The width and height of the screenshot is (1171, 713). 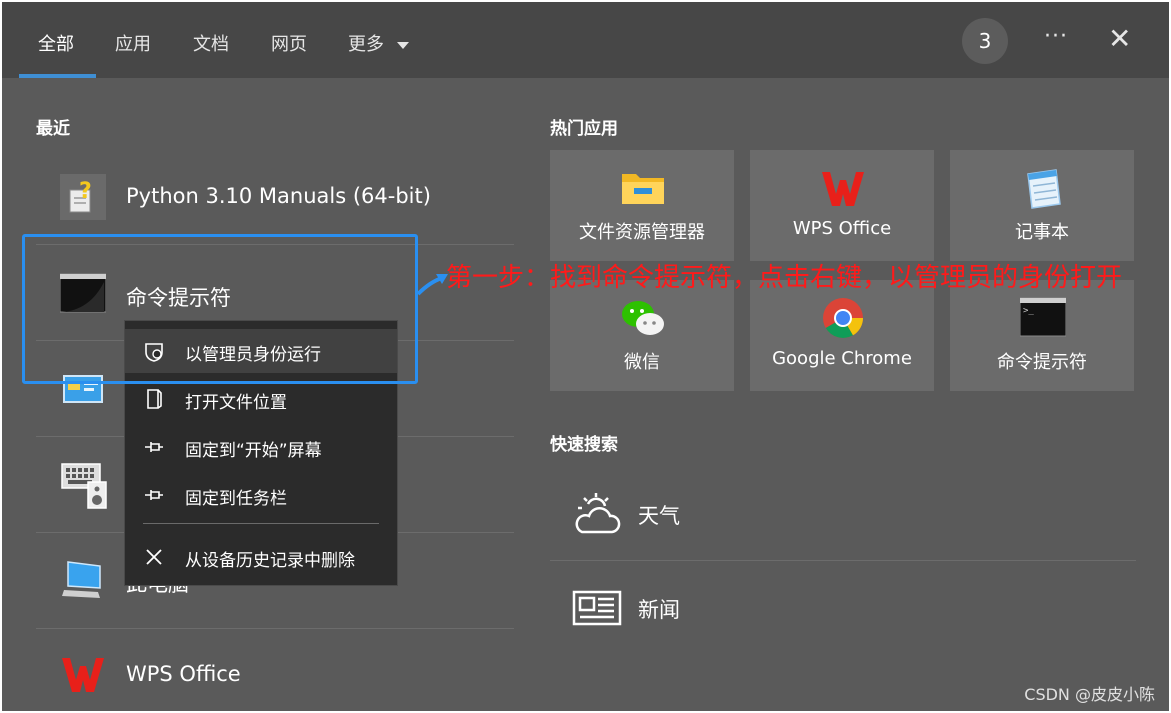 I want to click on annotation-arrow-icon, so click(x=432, y=285).